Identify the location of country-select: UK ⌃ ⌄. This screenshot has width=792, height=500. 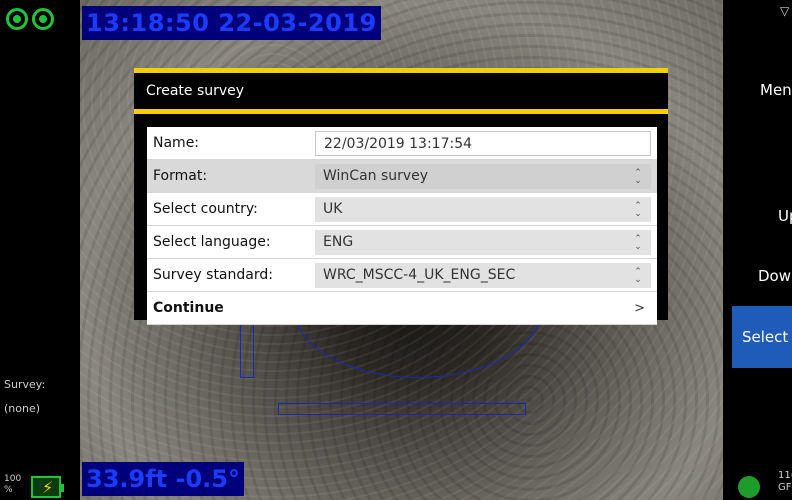
(483, 209).